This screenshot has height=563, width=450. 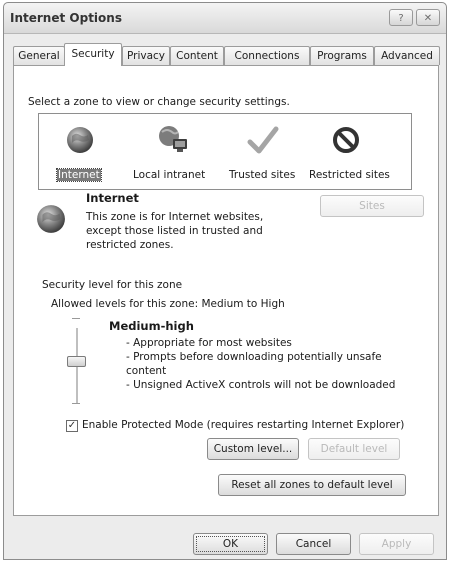 What do you see at coordinates (209, 343) in the screenshot?
I see `level-bullet-1: - Appropriate for most websites` at bounding box center [209, 343].